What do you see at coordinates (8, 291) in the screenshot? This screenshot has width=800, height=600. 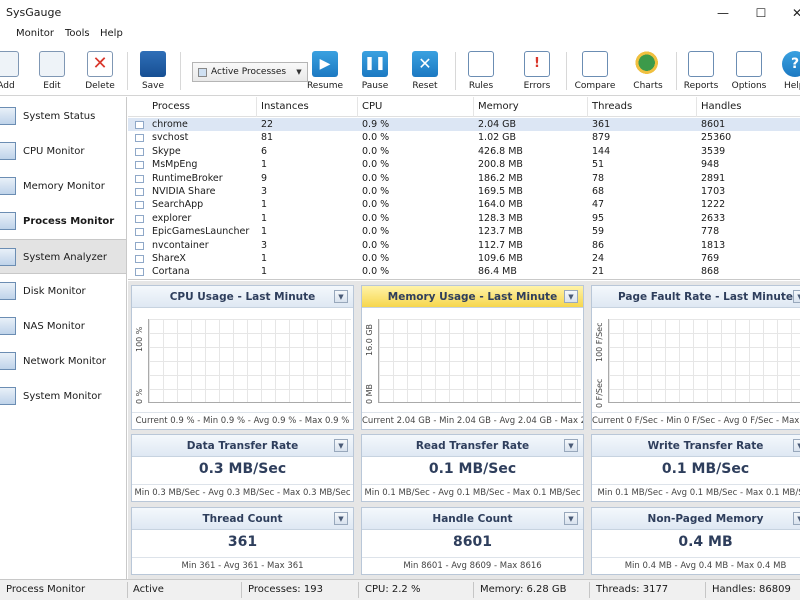 I see `disk-icon` at bounding box center [8, 291].